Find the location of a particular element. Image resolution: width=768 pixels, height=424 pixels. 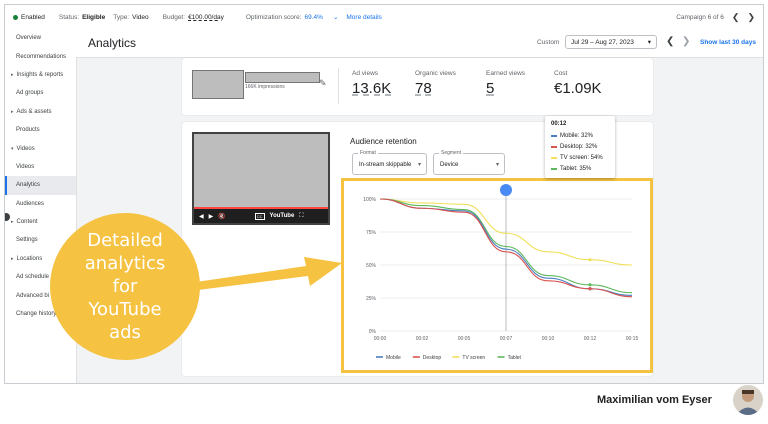

chevron-down-icon: ⌄ is located at coordinates (335, 17).